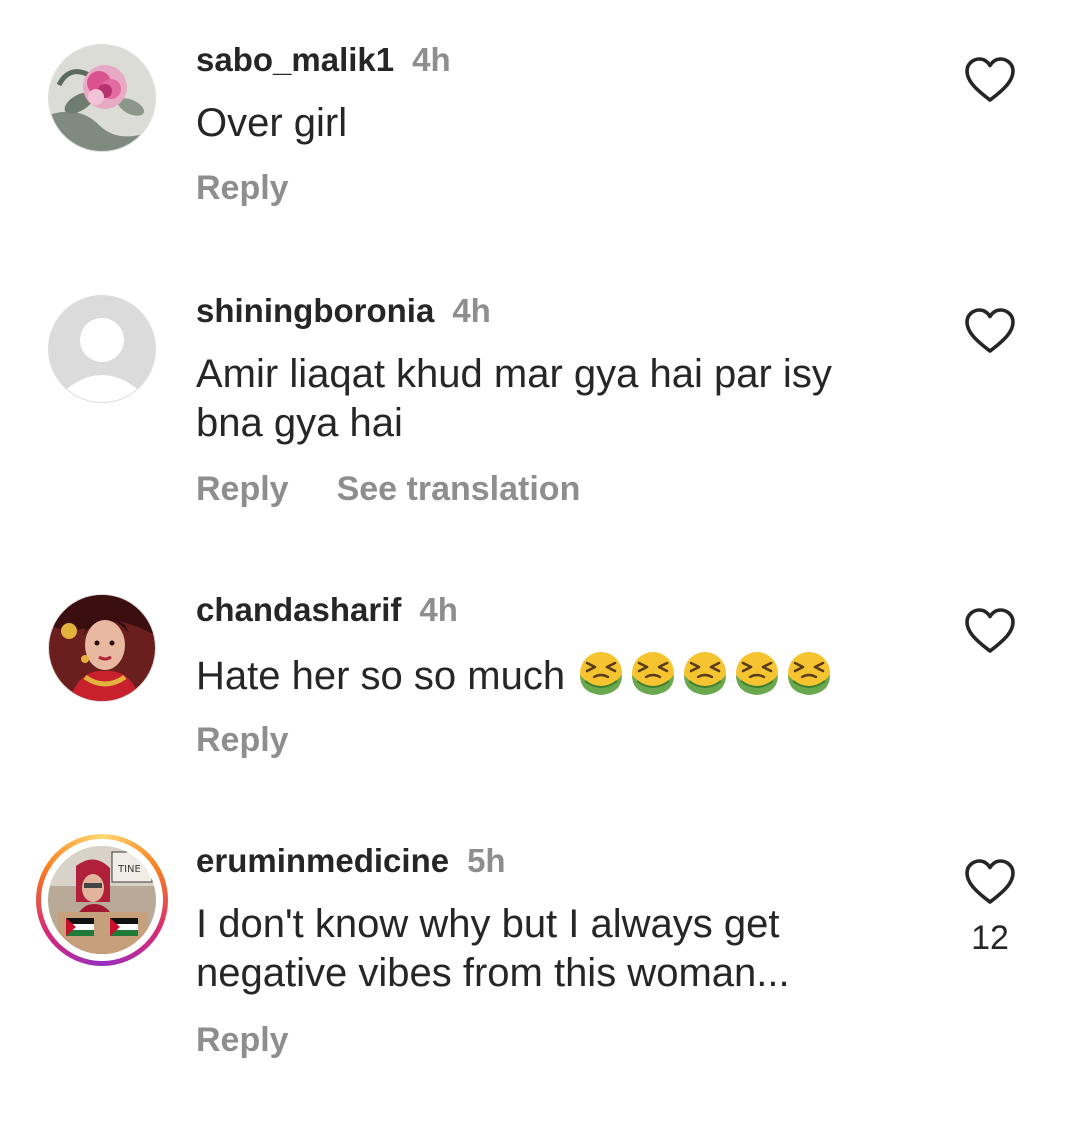 This screenshot has width=1080, height=1136. I want to click on bridal-portrait-avatar, so click(102, 648).